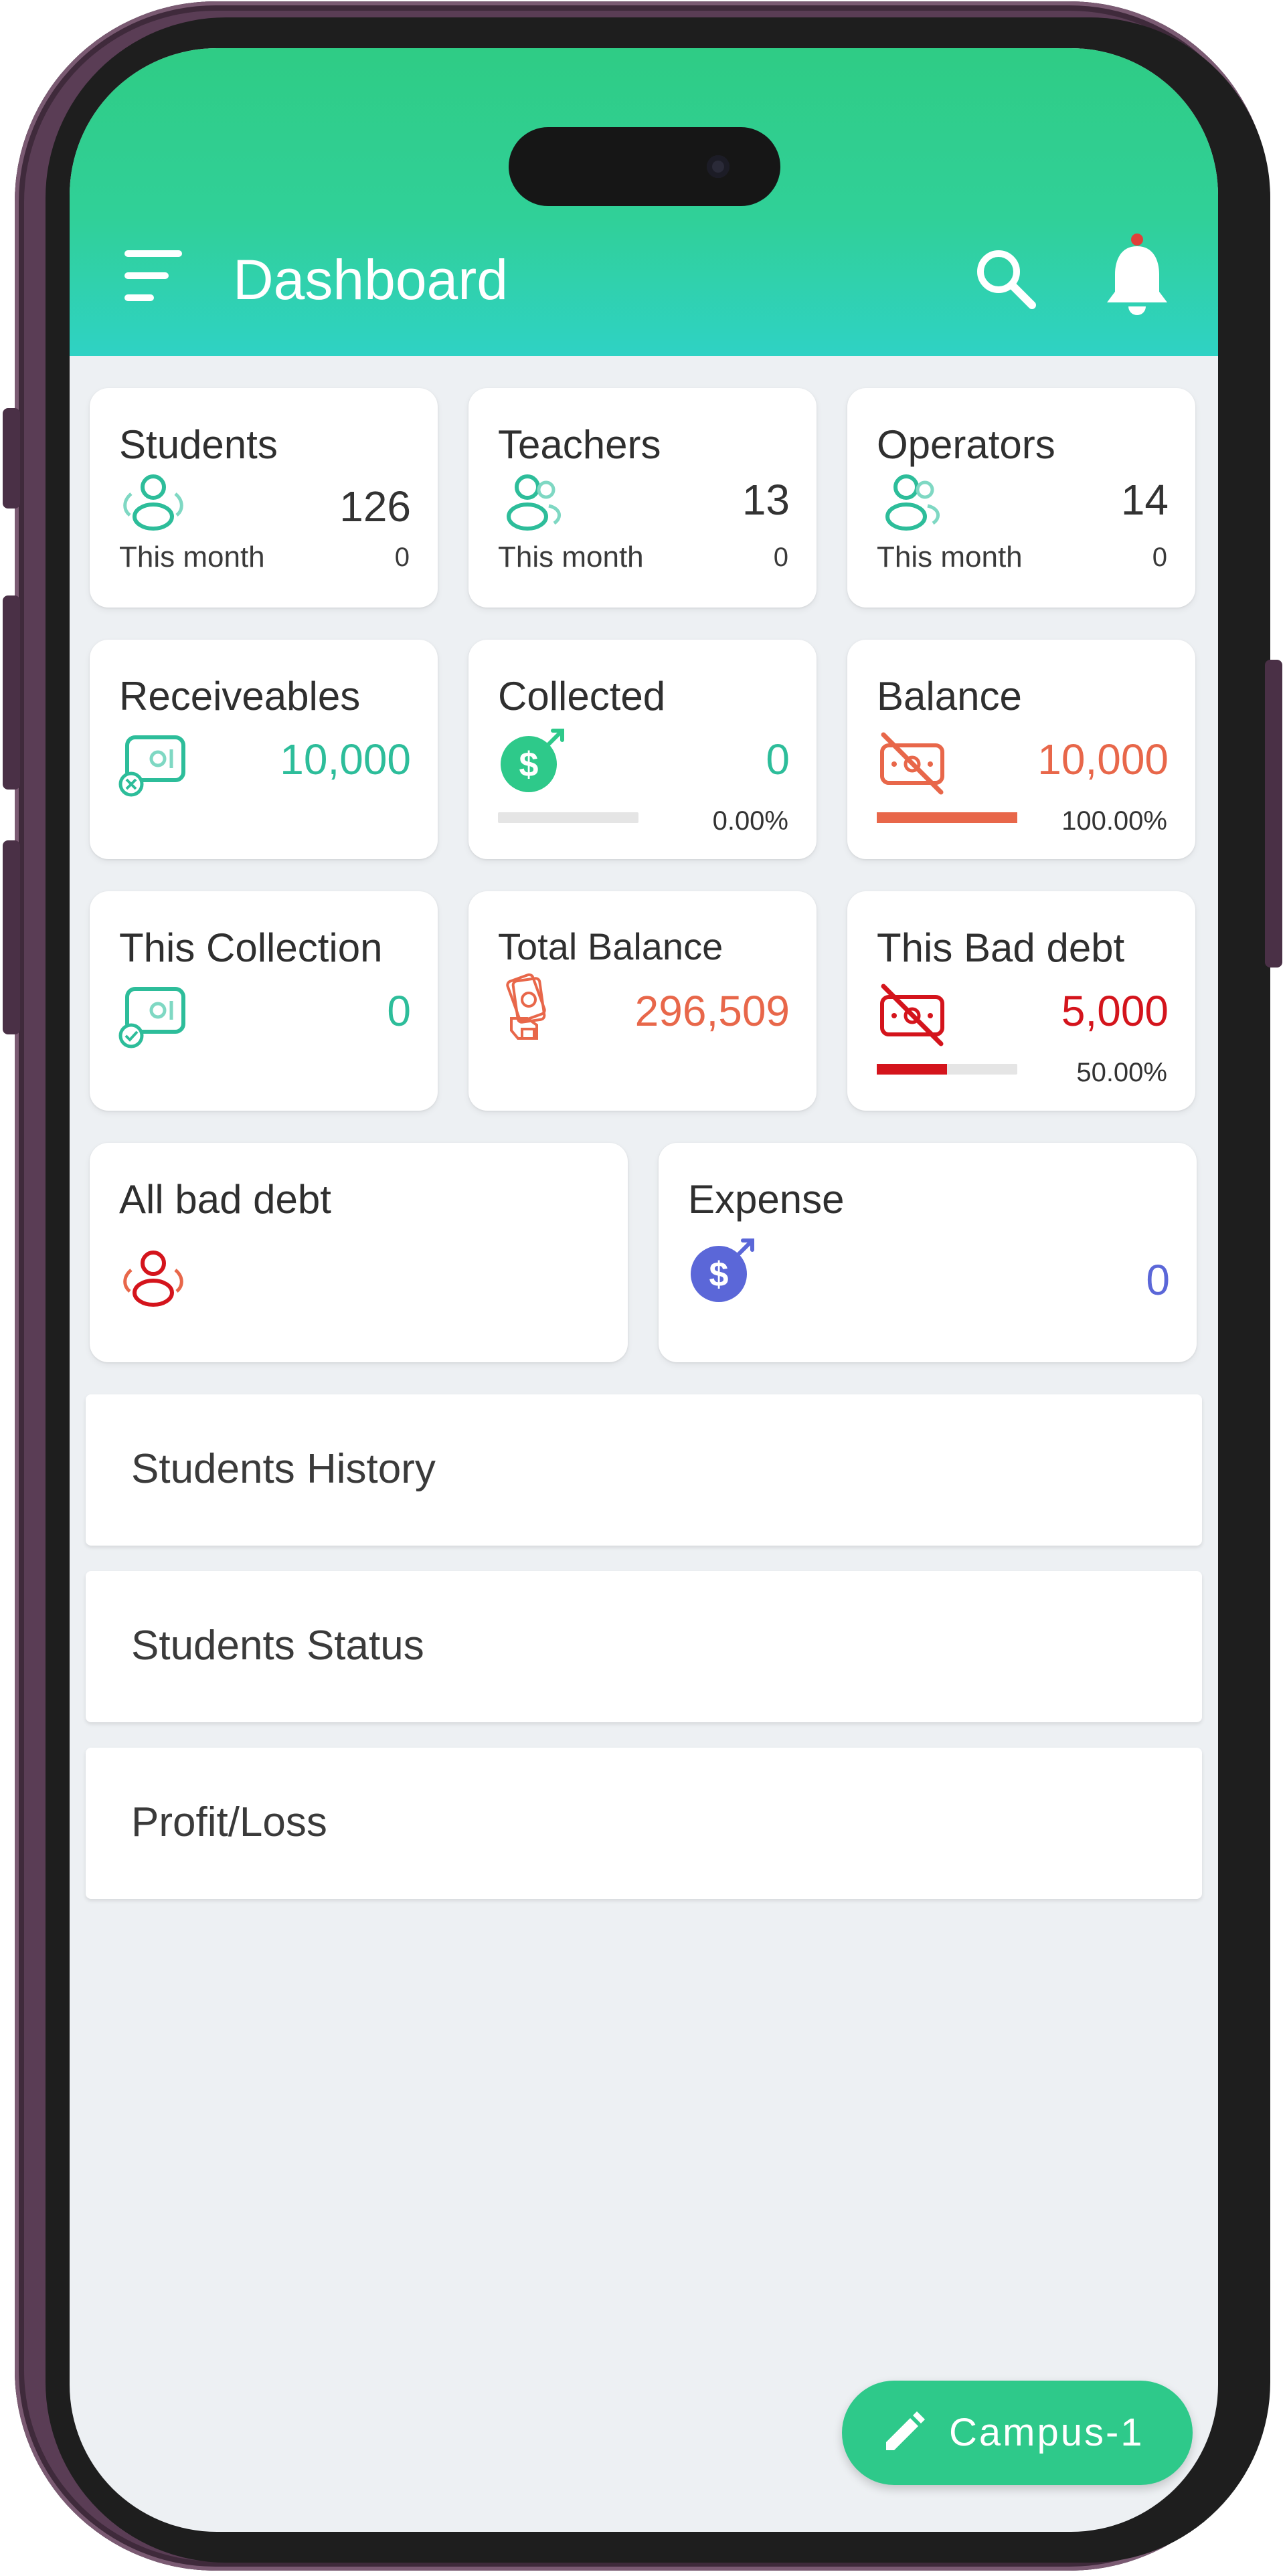 This screenshot has width=1285, height=2576. I want to click on card-percent: 100.00%, so click(1114, 821).